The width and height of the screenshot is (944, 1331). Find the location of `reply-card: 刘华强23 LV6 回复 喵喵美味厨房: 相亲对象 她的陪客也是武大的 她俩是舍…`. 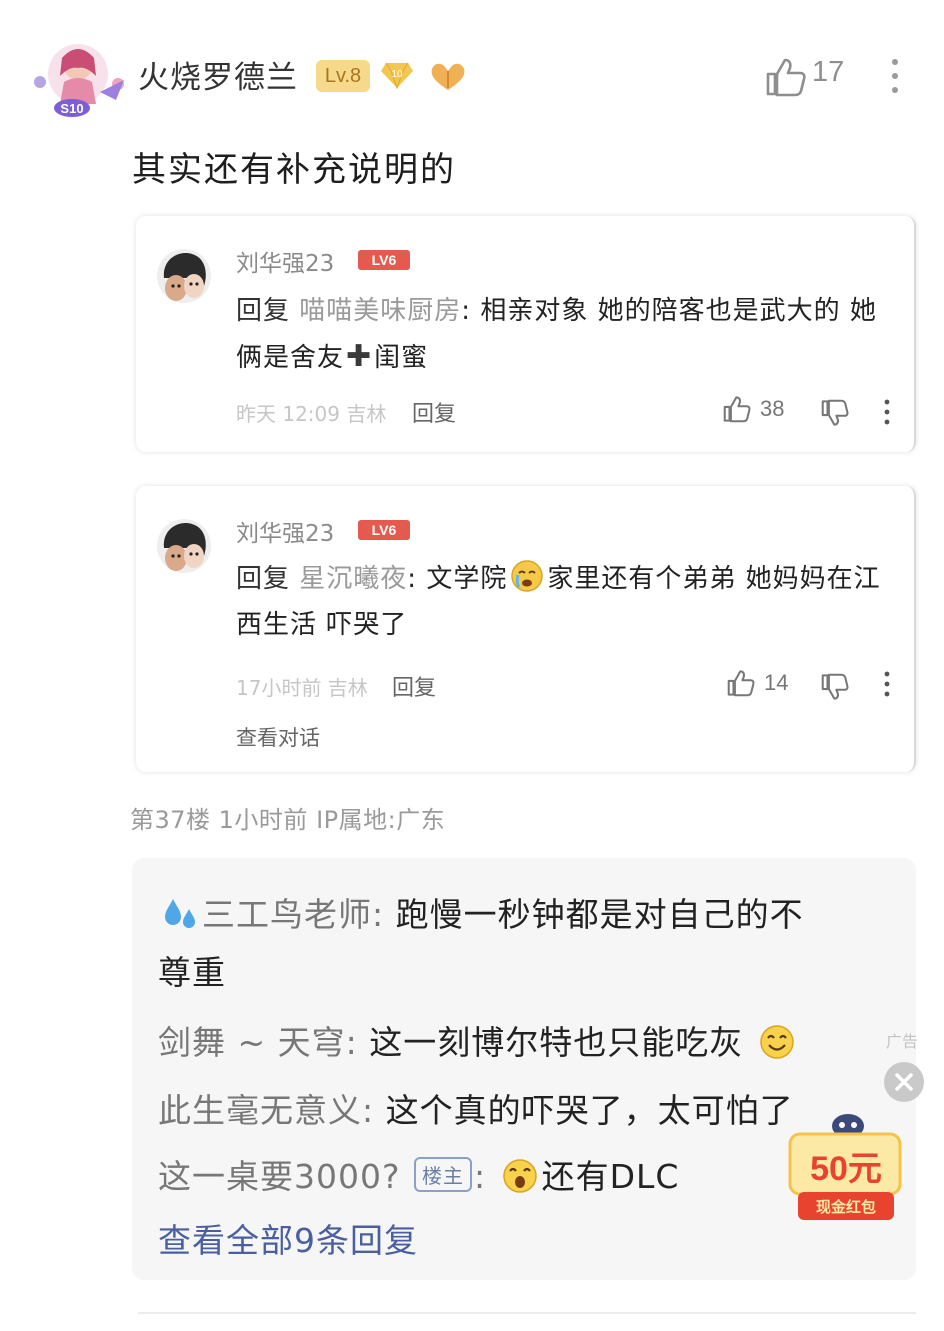

reply-card: 刘华强23 LV6 回复 喵喵美味厨房: 相亲对象 她的陪客也是武大的 她俩是舍… is located at coordinates (526, 334).